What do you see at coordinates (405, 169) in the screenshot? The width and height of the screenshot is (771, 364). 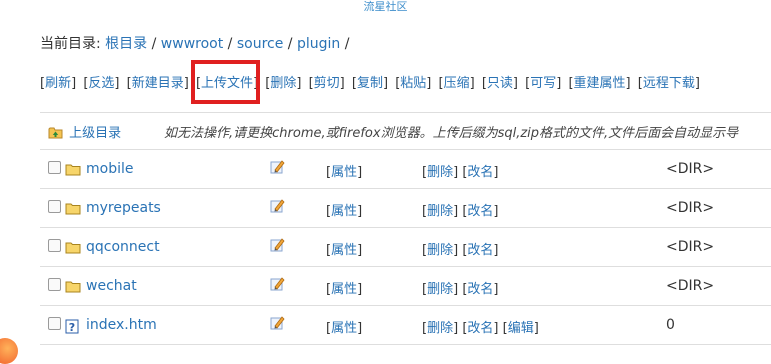 I see `file-row: mobile [属性] [删除] [改名] <DIR>` at bounding box center [405, 169].